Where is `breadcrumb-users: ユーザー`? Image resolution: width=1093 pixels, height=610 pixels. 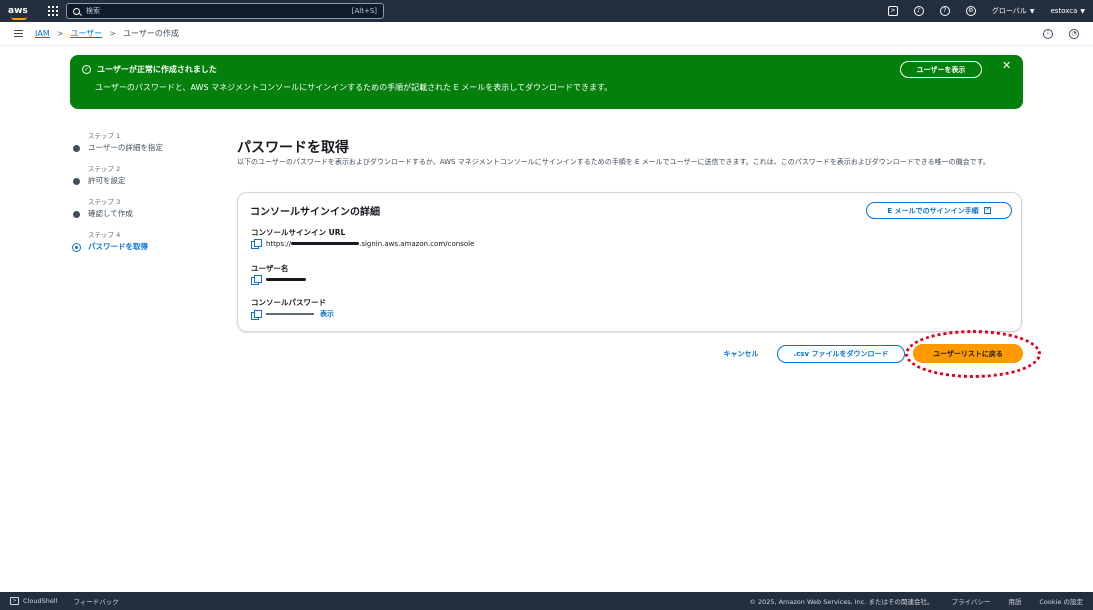
breadcrumb-users: ユーザー is located at coordinates (86, 33).